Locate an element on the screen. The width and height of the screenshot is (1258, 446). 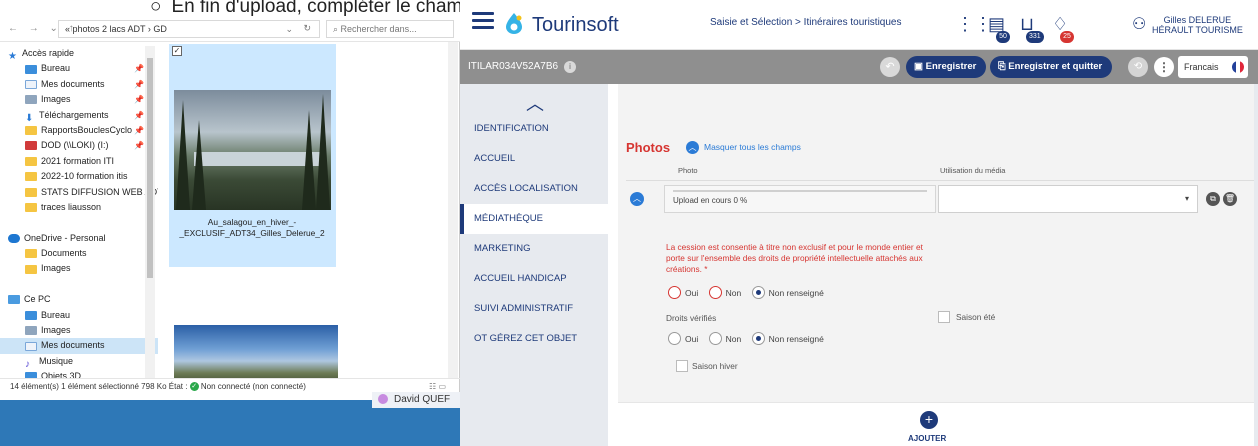
chevron-up-icon: ︿ is located at coordinates (692, 147).